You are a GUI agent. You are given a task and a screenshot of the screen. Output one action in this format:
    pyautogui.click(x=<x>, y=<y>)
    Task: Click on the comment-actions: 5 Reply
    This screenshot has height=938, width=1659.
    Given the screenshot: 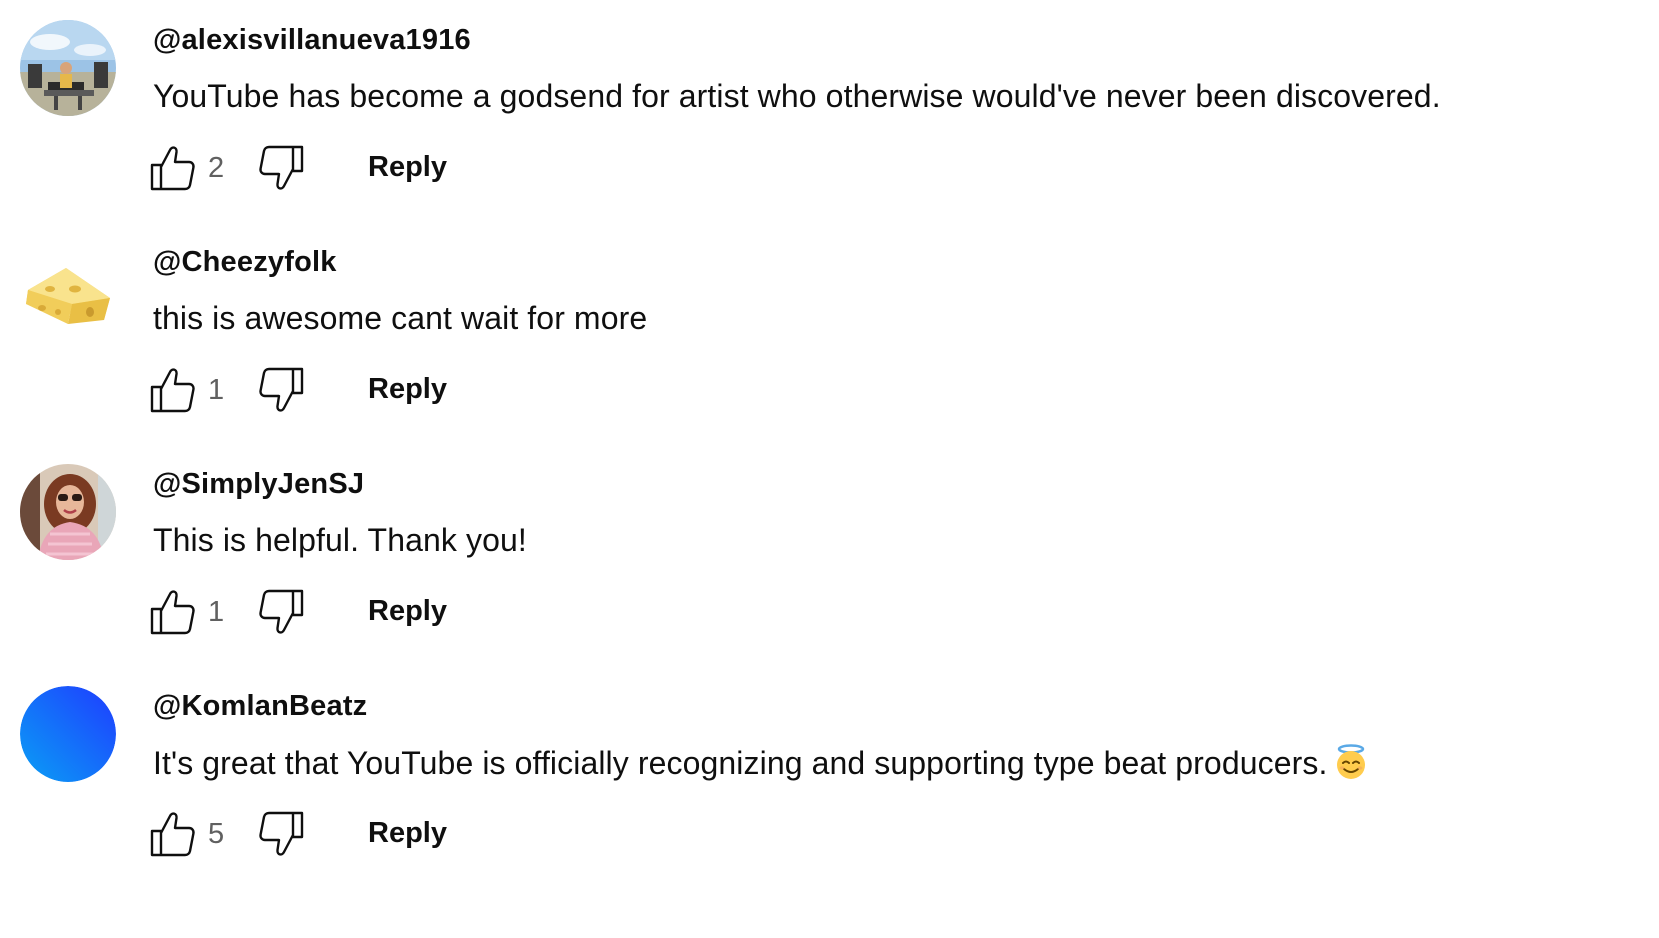 What is the action you would take?
    pyautogui.click(x=308, y=835)
    